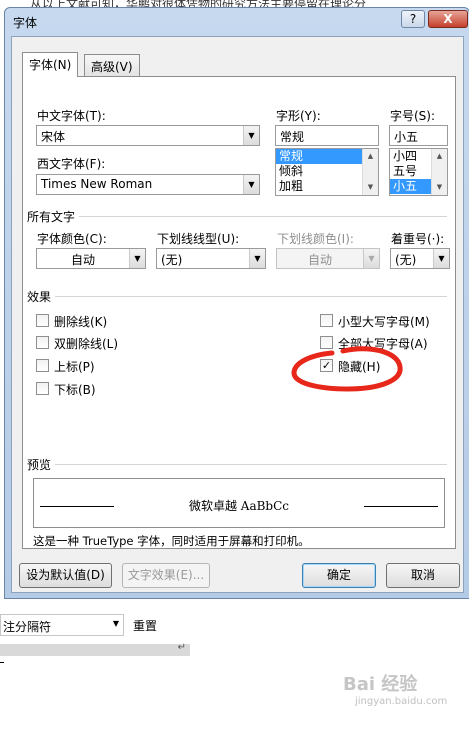 The image size is (469, 733). Describe the element at coordinates (410, 171) in the screenshot. I see `list-item: 五号` at that location.